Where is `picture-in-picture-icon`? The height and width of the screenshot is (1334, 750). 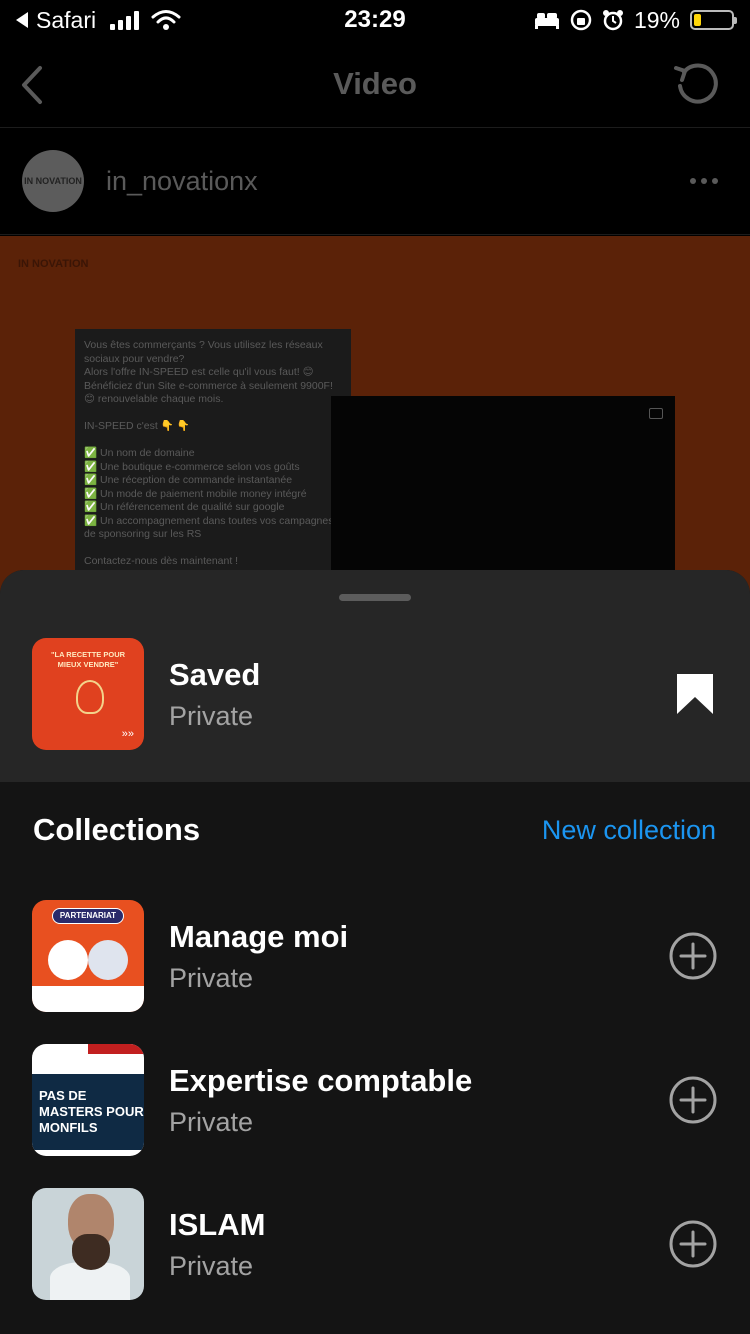 picture-in-picture-icon is located at coordinates (656, 413).